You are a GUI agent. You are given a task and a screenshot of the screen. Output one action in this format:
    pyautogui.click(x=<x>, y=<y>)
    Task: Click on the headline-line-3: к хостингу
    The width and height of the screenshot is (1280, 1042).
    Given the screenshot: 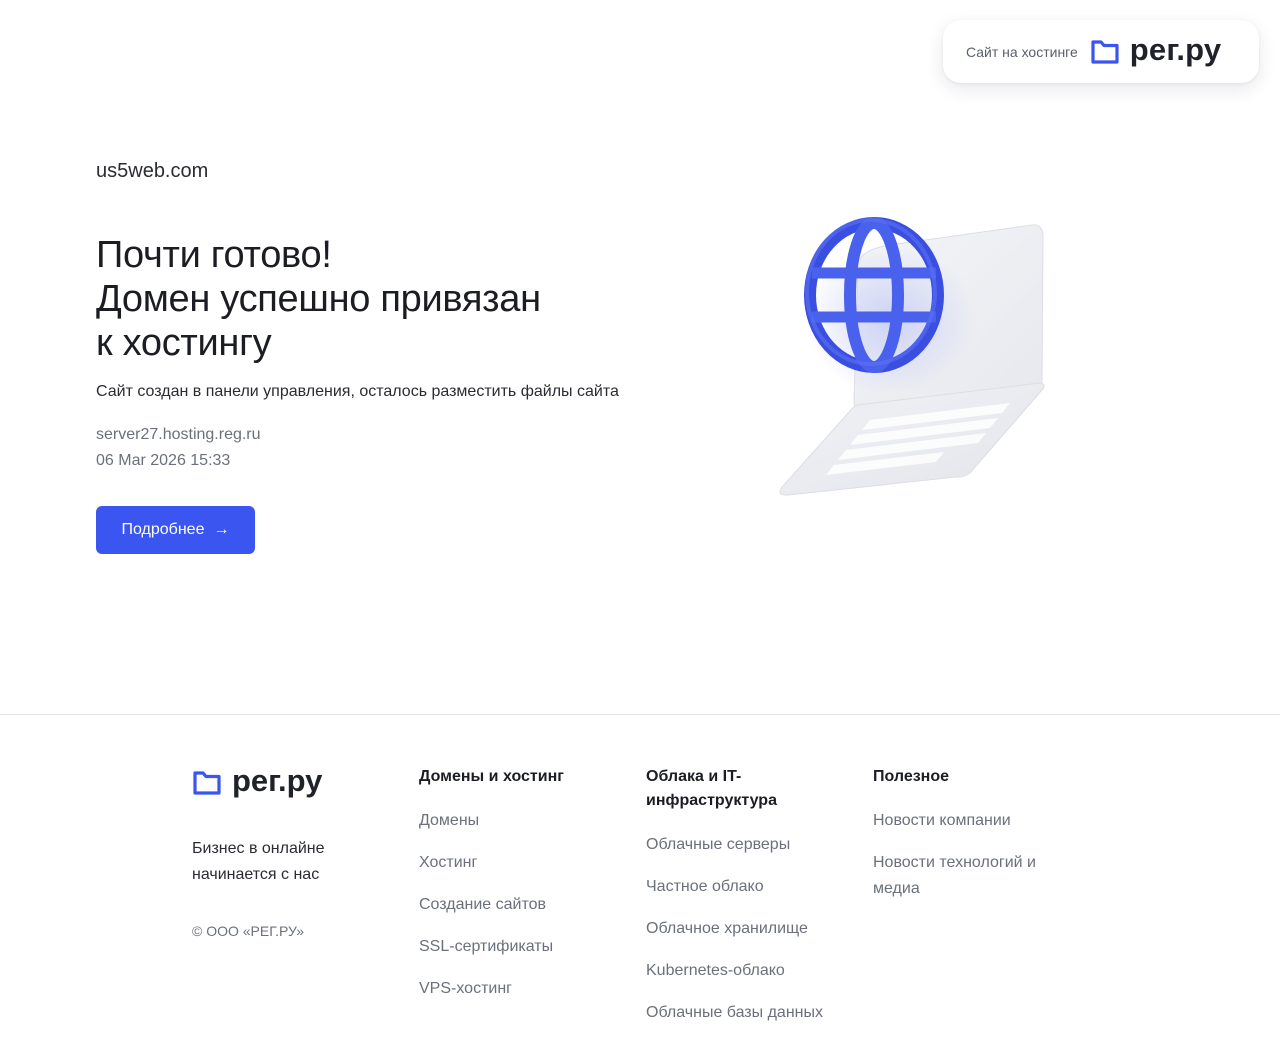 What is the action you would take?
    pyautogui.click(x=184, y=343)
    